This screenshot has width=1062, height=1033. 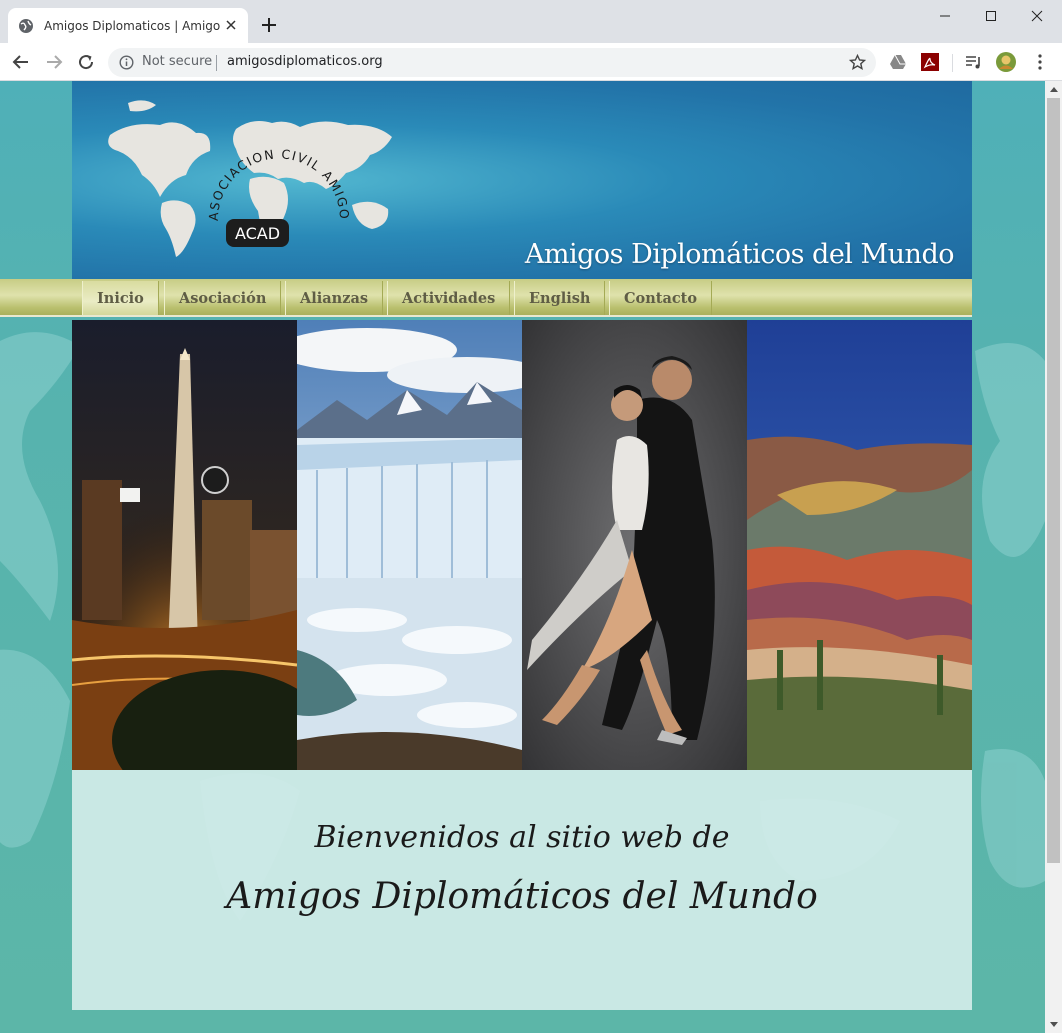 I want to click on avatar-icon, so click(x=1006, y=62).